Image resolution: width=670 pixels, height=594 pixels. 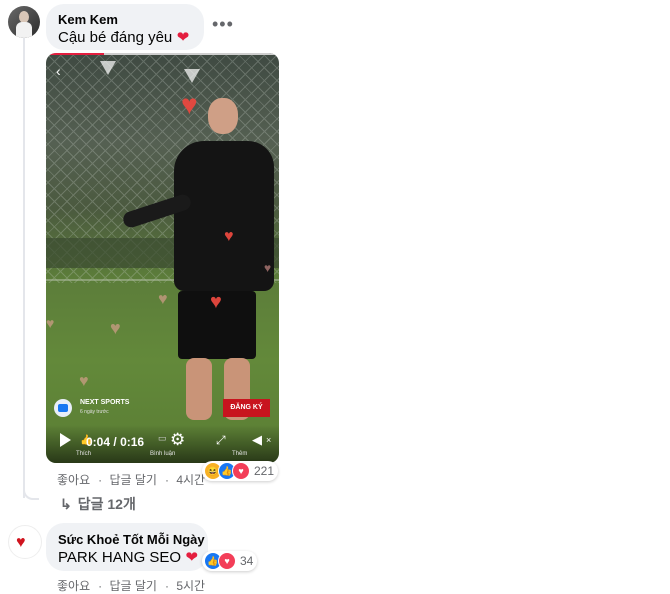 What do you see at coordinates (58, 71) in the screenshot?
I see `back-chevron-icon: ‹` at bounding box center [58, 71].